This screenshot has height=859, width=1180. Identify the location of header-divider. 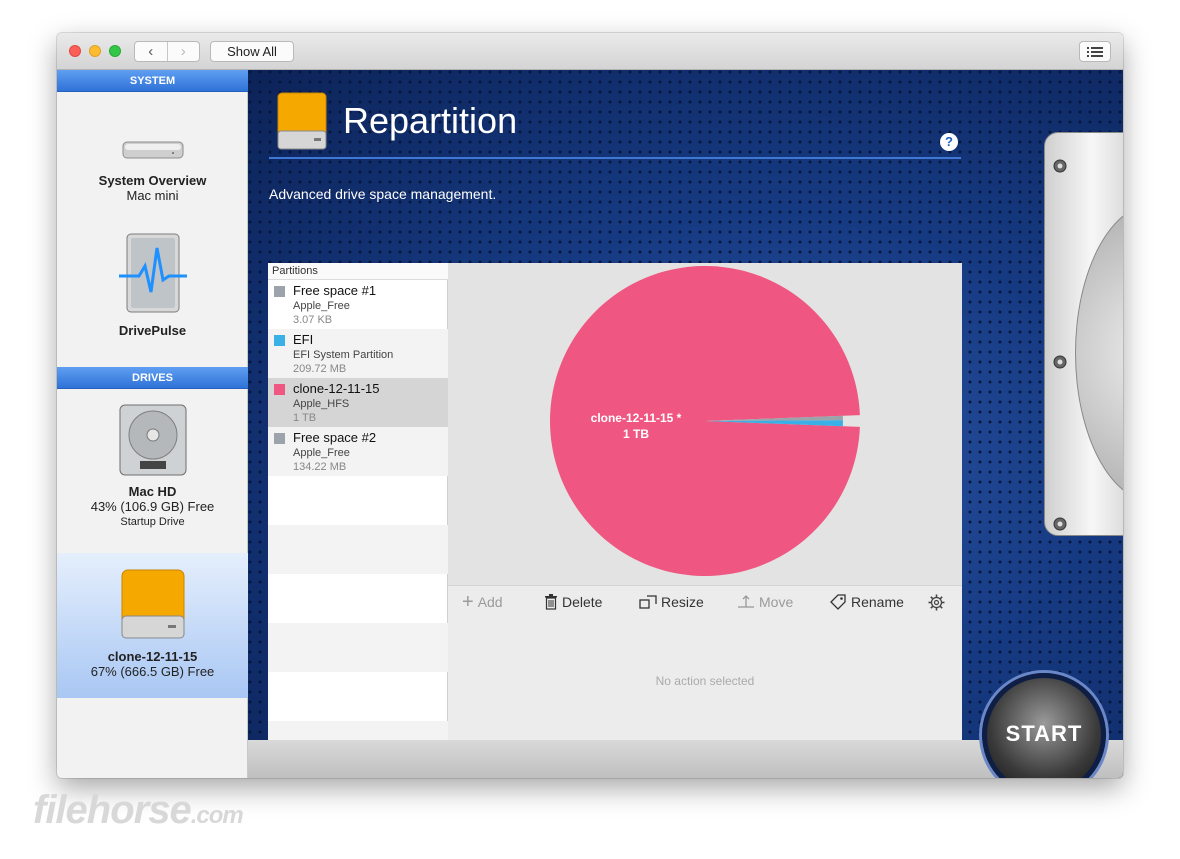
(615, 158).